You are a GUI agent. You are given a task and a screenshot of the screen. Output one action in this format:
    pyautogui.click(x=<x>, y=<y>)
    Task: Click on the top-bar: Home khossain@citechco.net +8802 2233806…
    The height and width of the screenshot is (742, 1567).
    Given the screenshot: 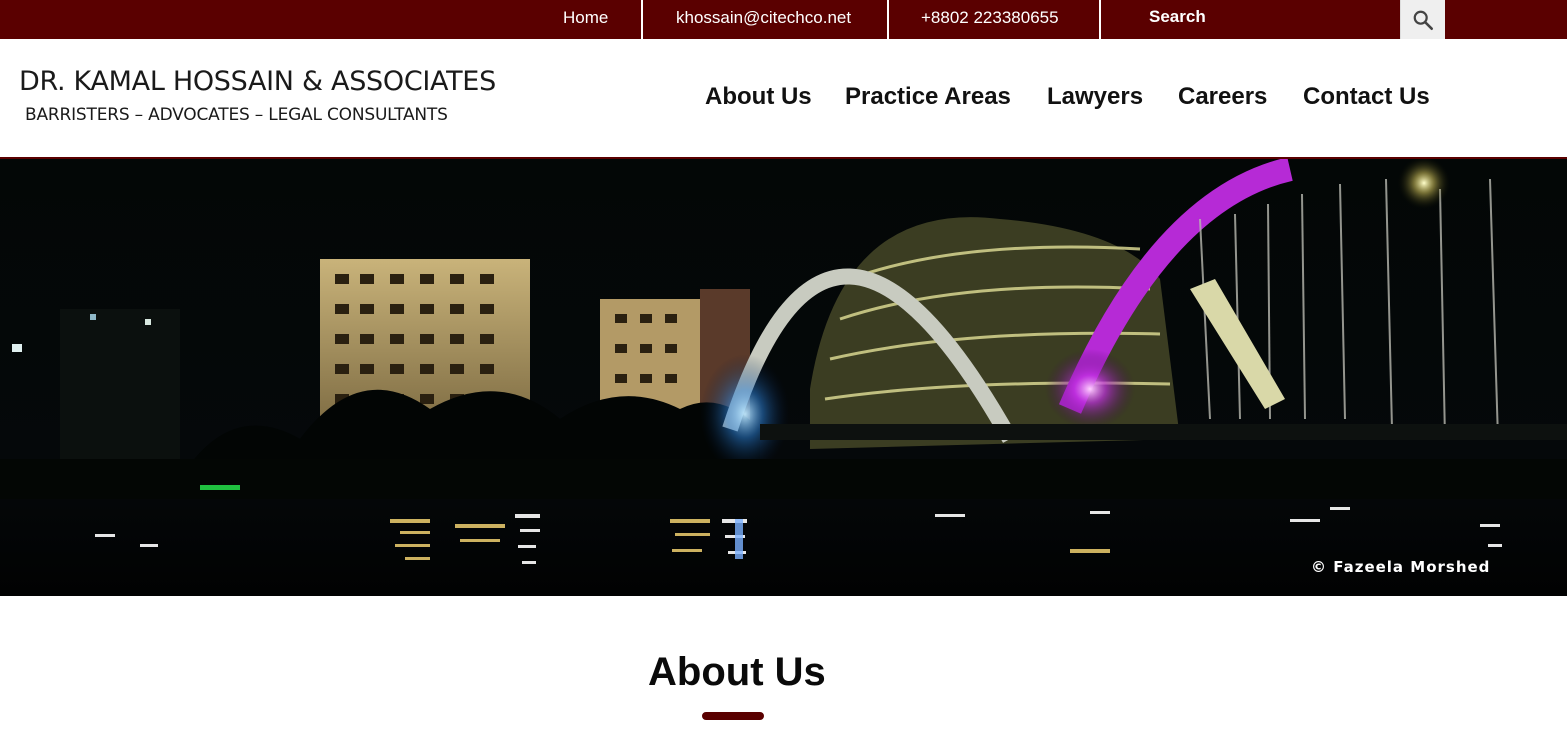 What is the action you would take?
    pyautogui.click(x=783, y=19)
    